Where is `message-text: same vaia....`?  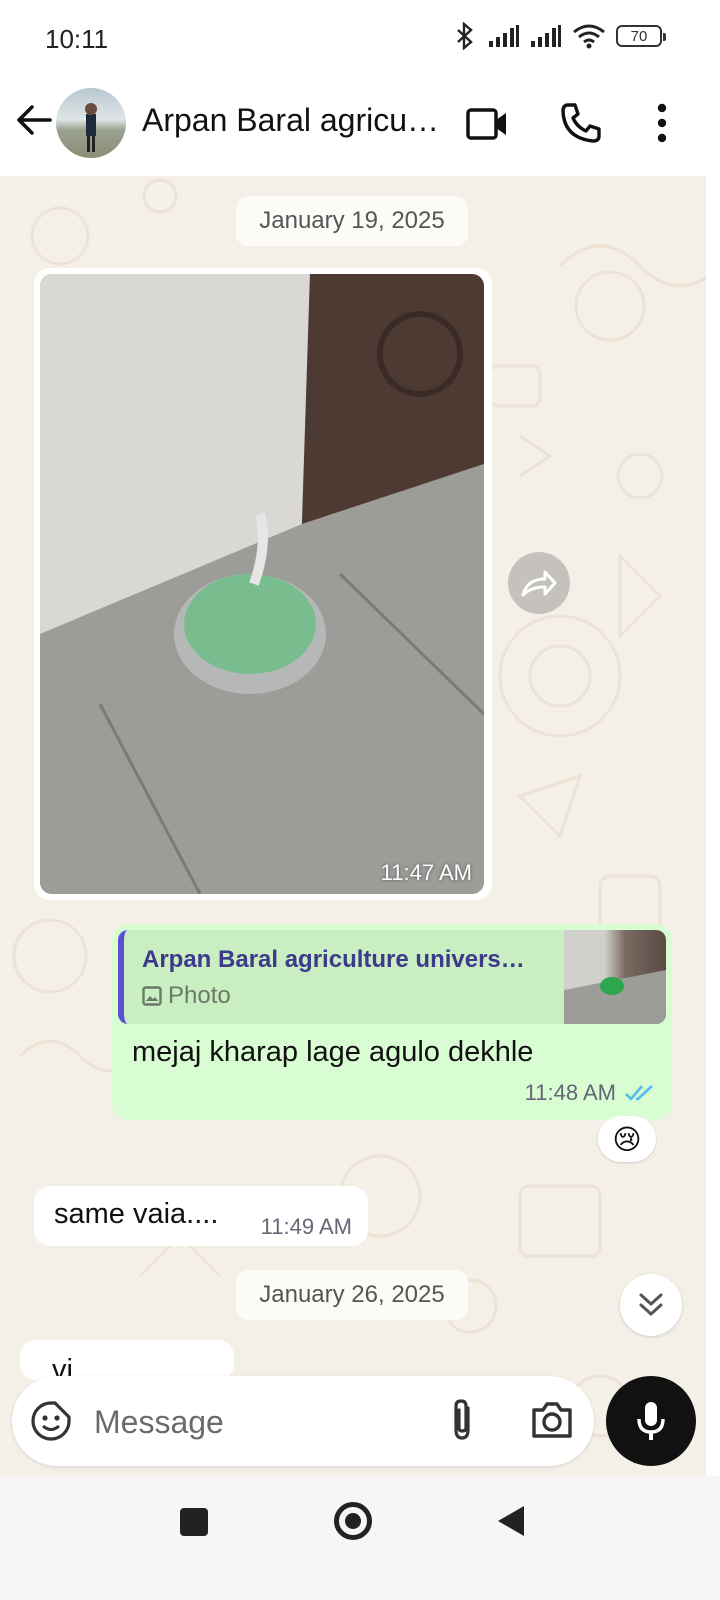 message-text: same vaia.... is located at coordinates (136, 1214).